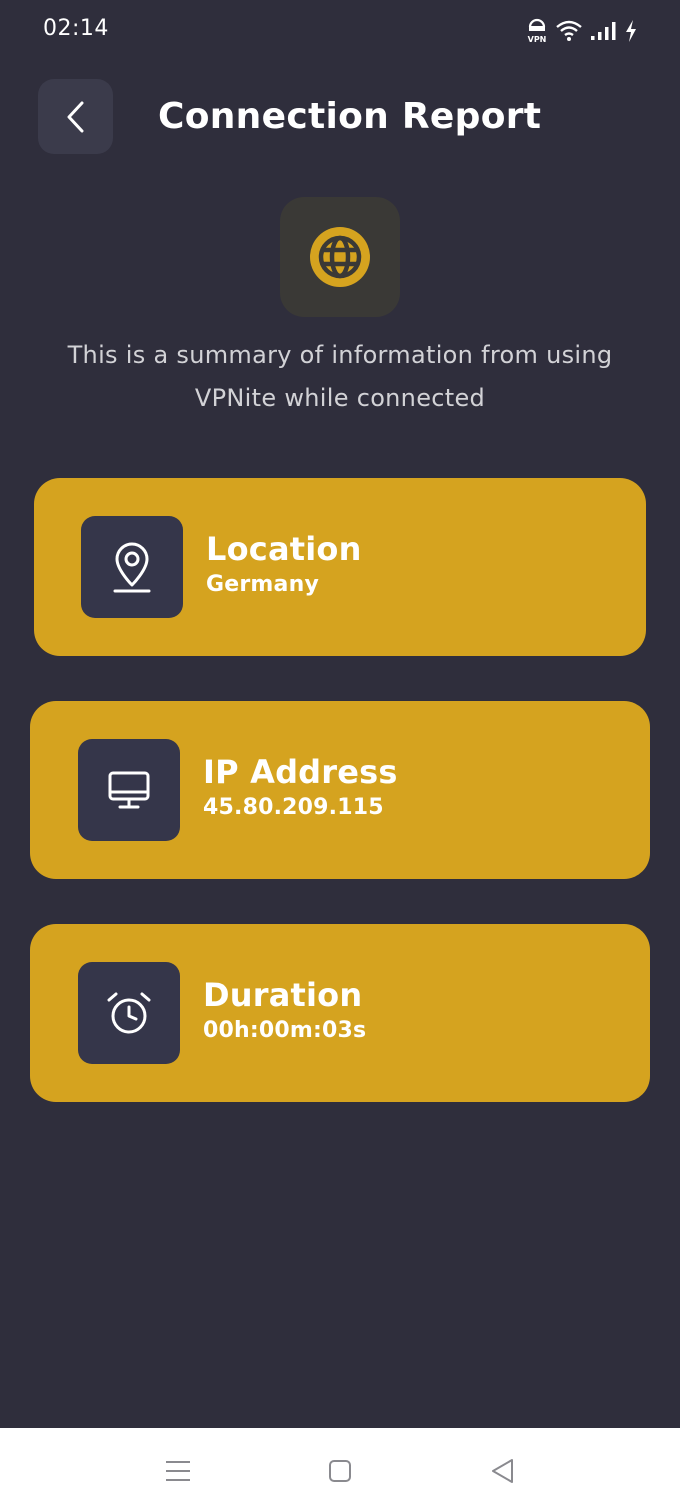 This screenshot has height=1511, width=680. I want to click on ip-address-title: IP Address, so click(300, 772).